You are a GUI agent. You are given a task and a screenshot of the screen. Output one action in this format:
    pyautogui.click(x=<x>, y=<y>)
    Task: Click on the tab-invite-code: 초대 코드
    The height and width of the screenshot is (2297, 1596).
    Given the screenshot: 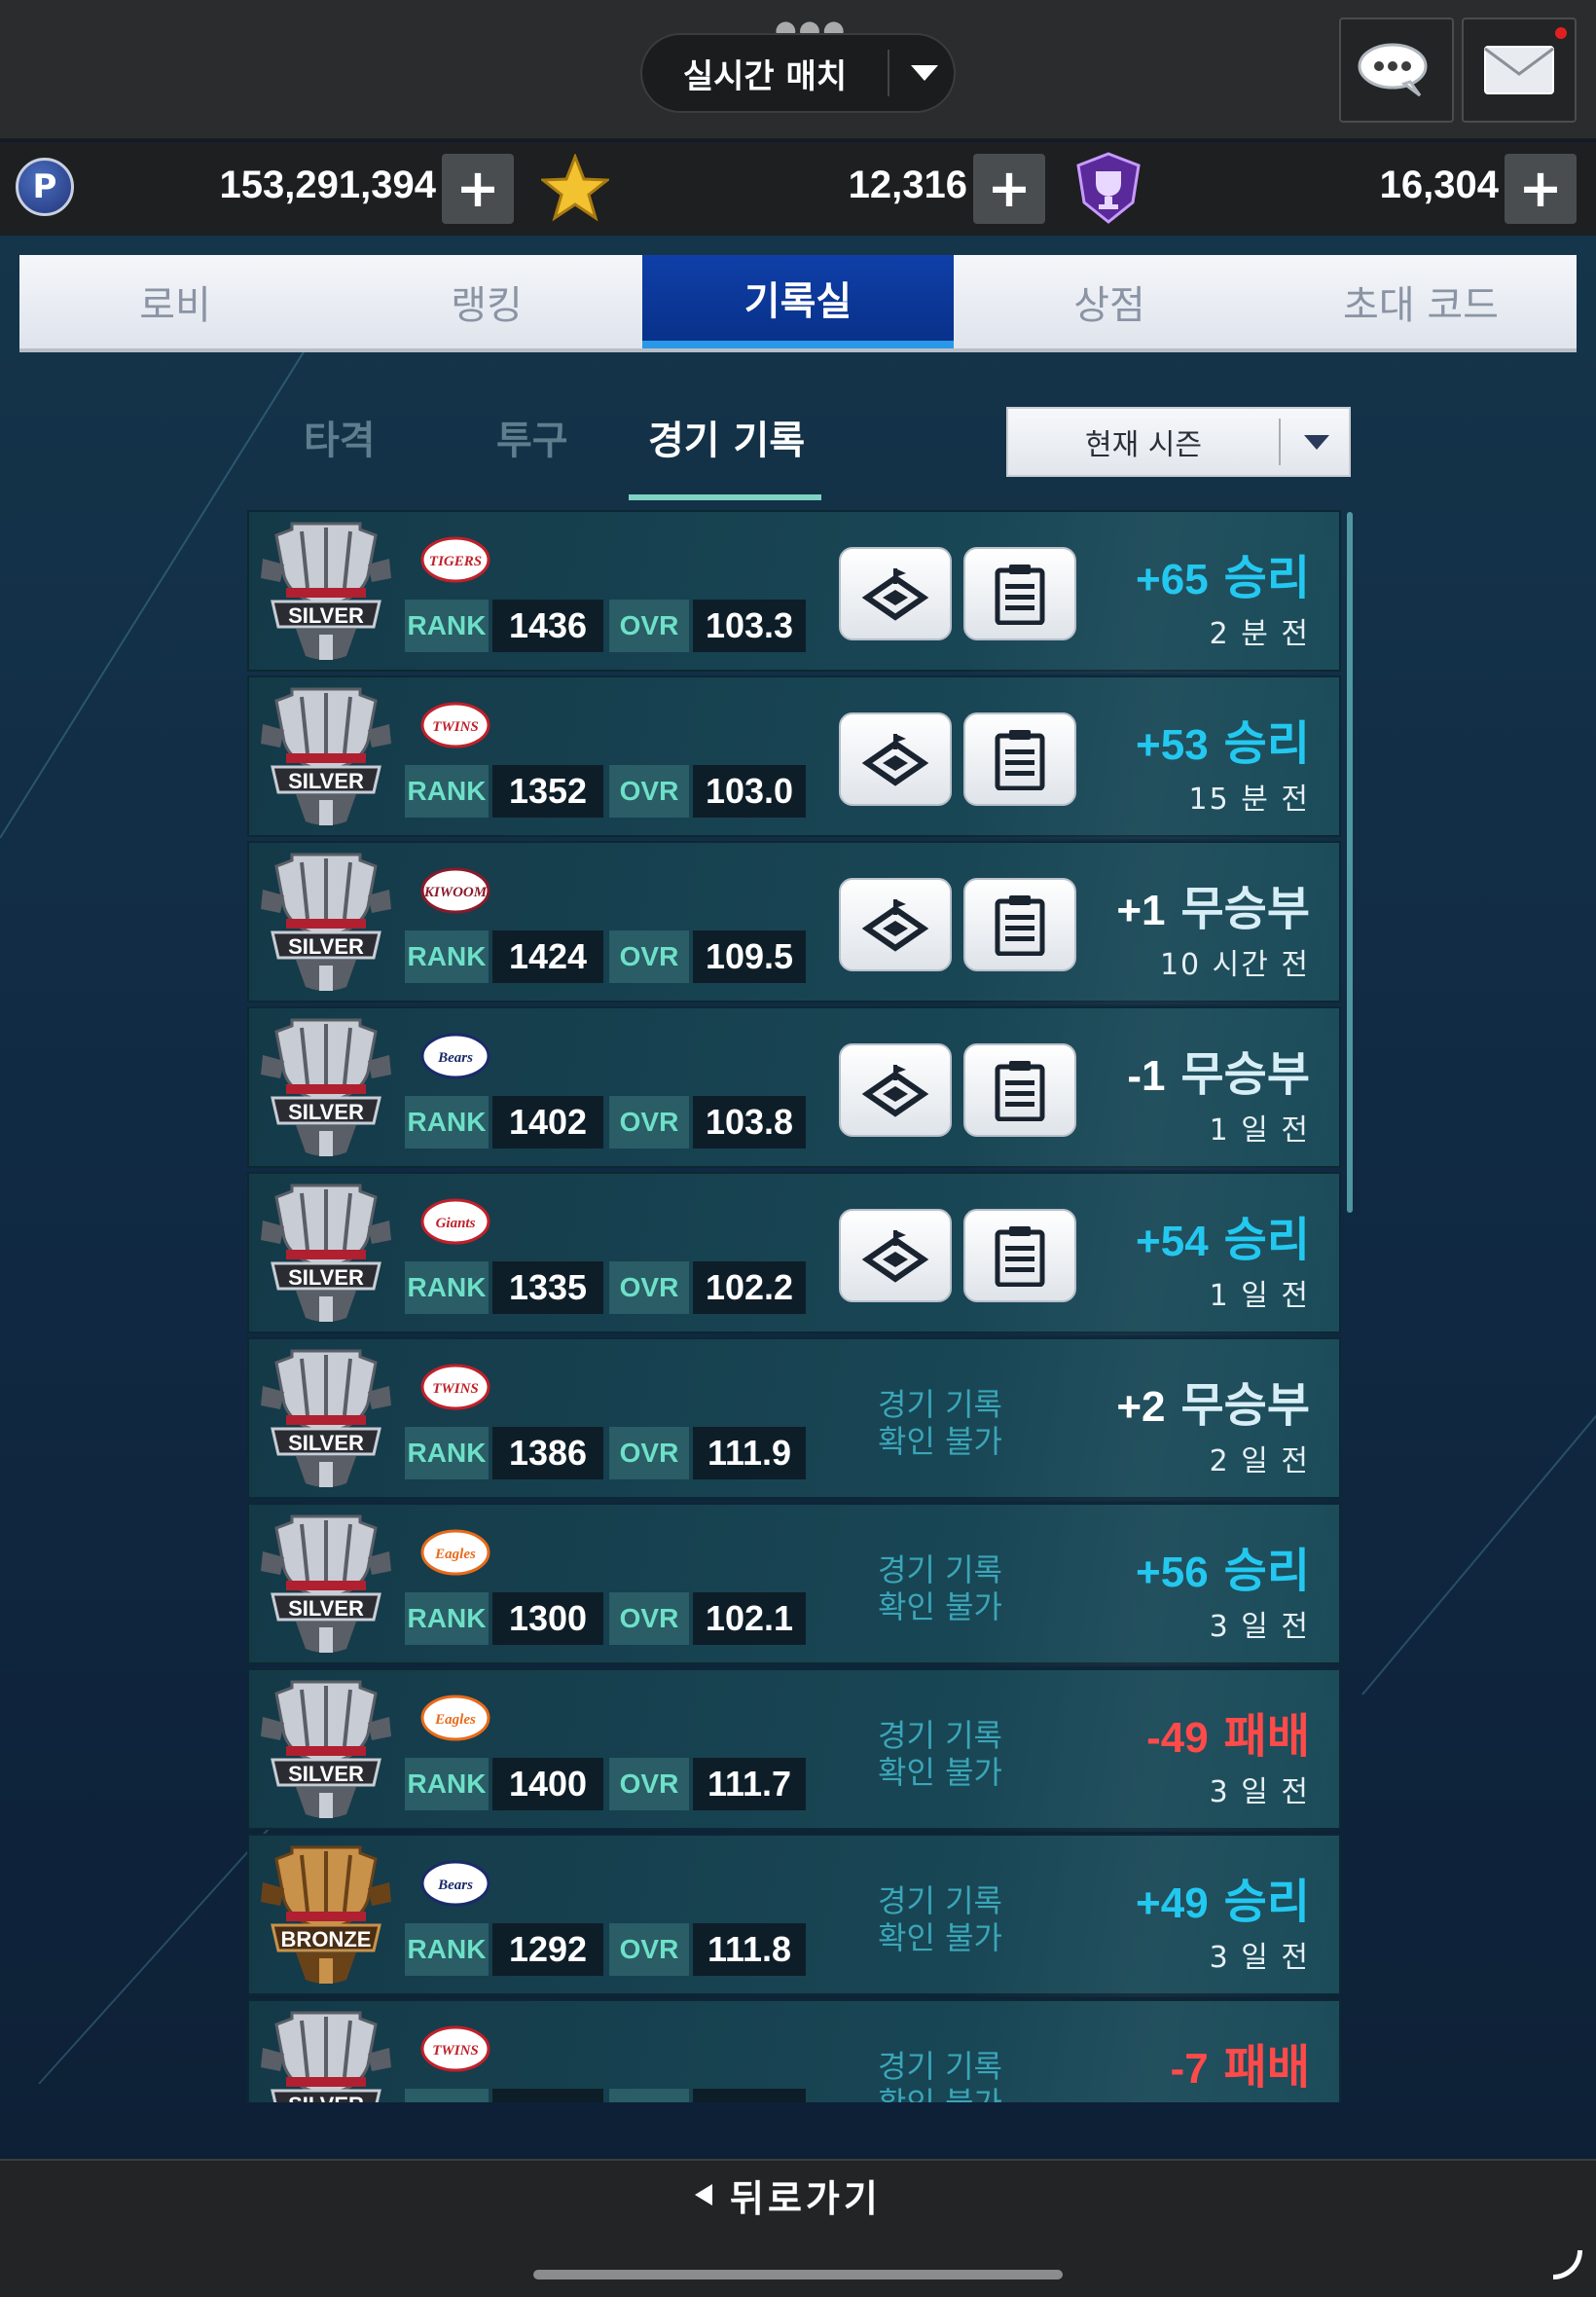 What is the action you would take?
    pyautogui.click(x=1421, y=301)
    